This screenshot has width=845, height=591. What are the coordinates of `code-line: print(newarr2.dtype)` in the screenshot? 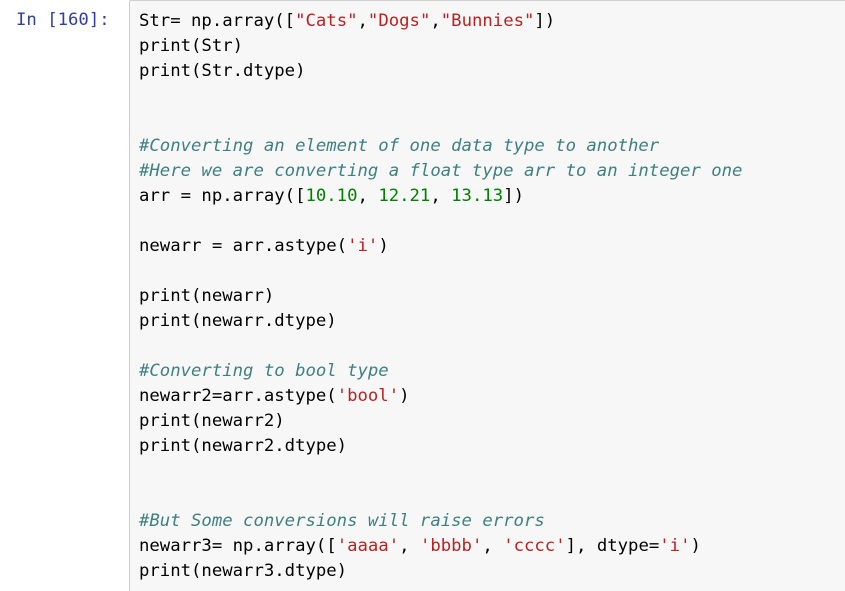 It's located at (440, 446).